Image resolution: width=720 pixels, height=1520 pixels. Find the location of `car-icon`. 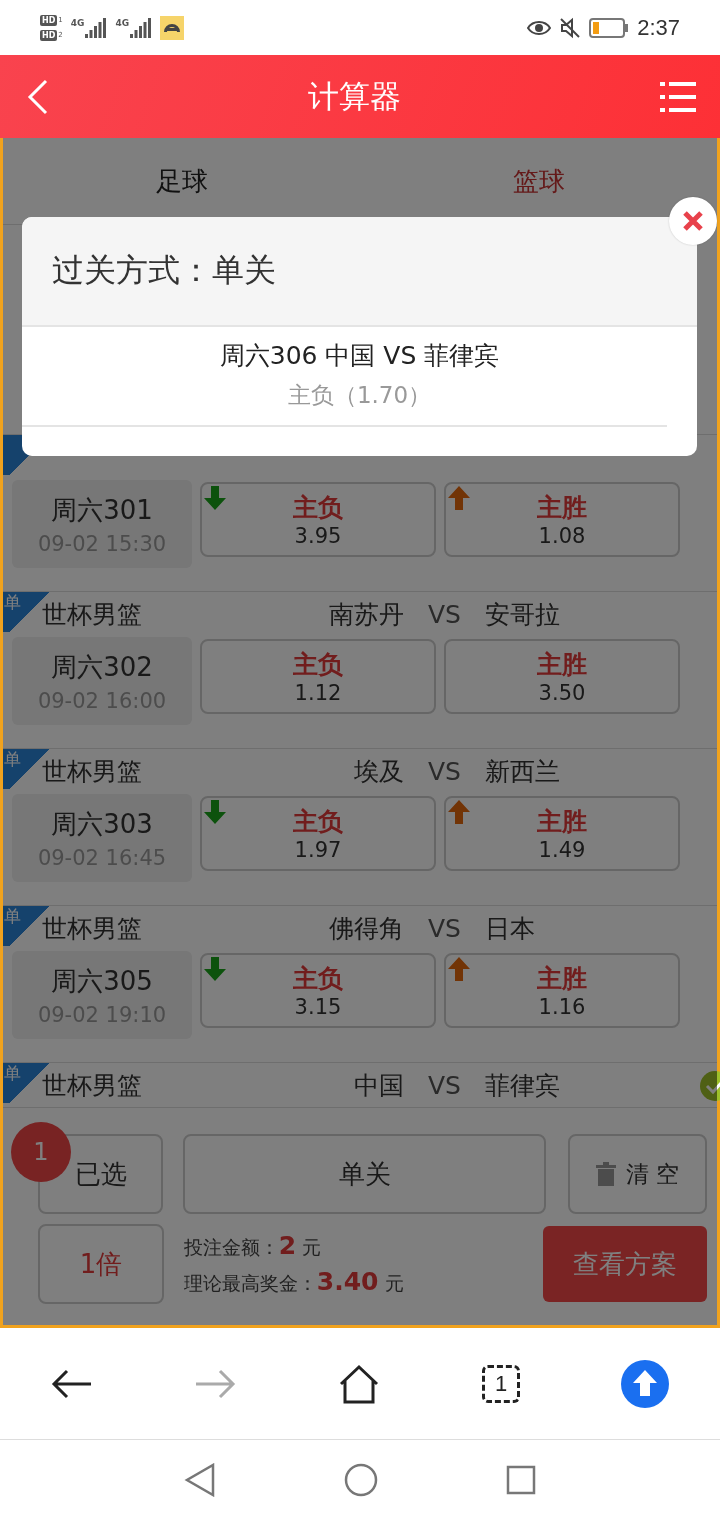

car-icon is located at coordinates (172, 27).